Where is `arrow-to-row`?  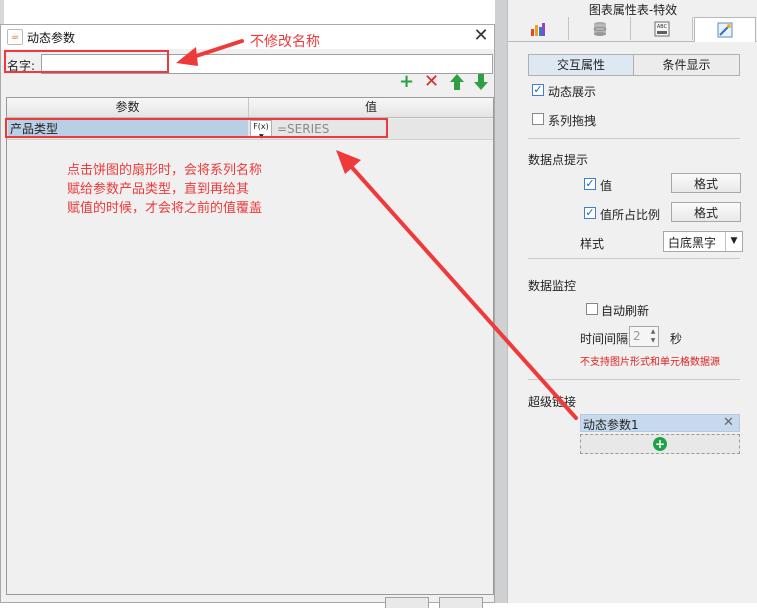 arrow-to-row is located at coordinates (462, 290).